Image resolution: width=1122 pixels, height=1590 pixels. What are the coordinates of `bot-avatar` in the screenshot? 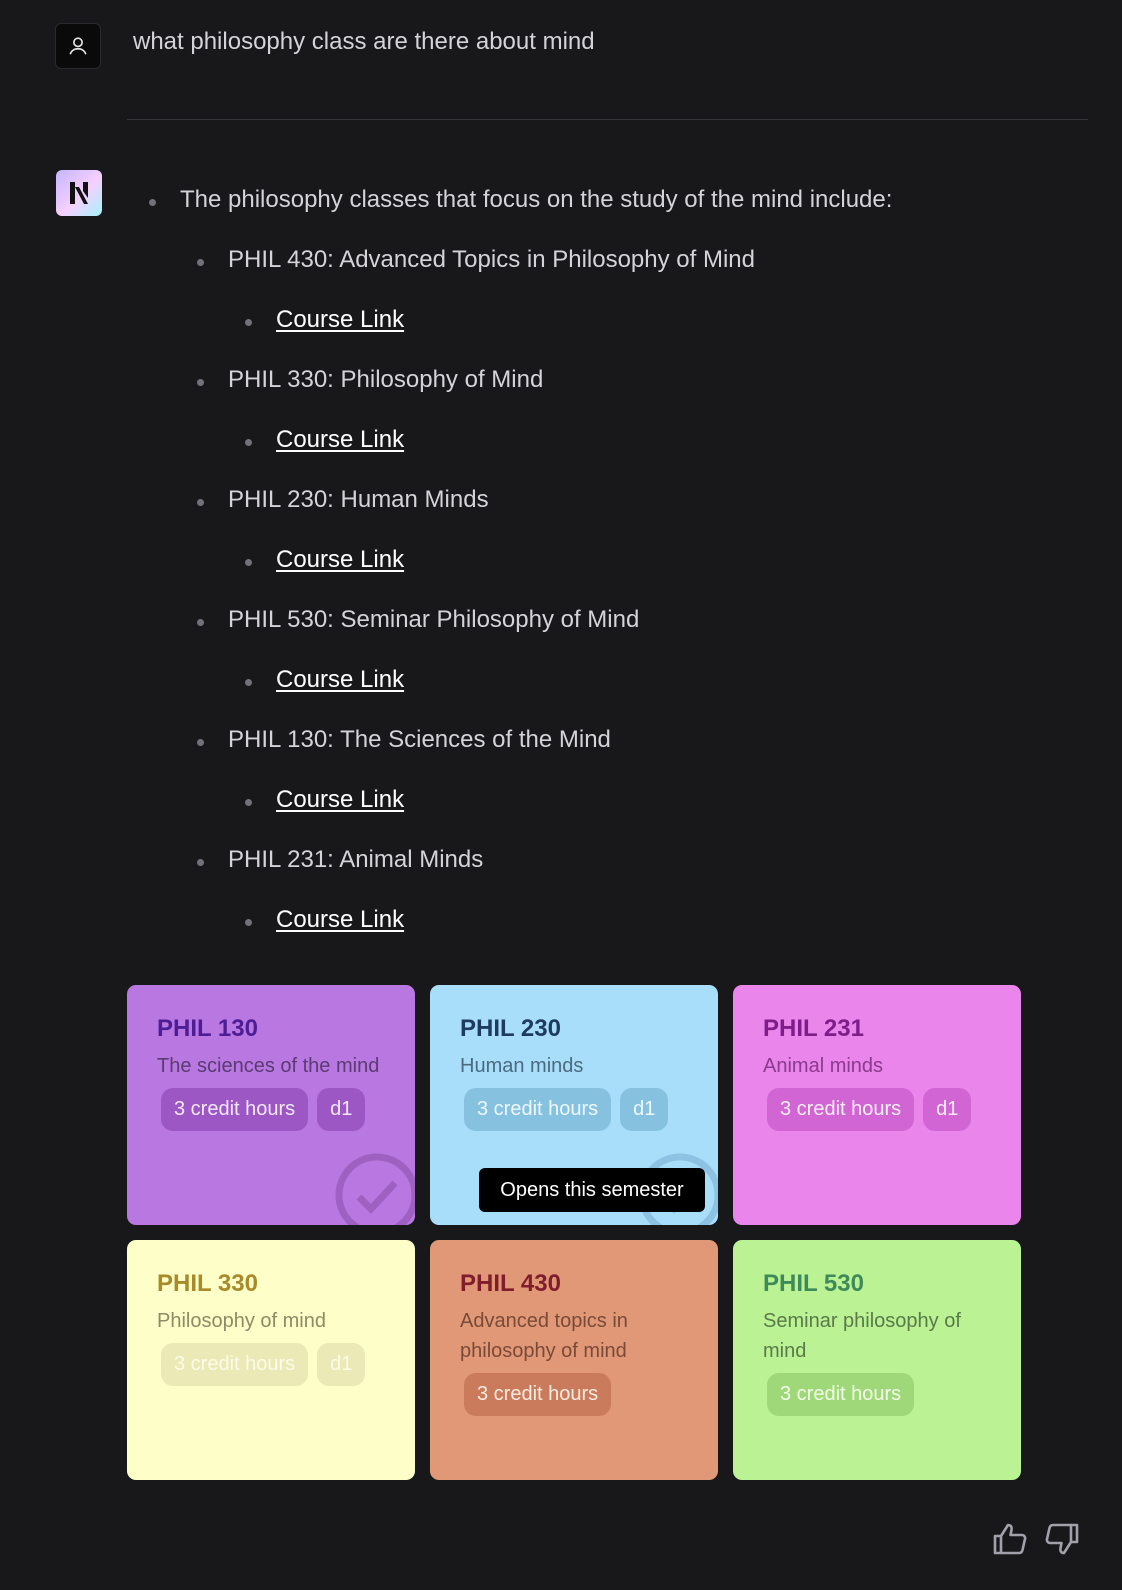 It's located at (79, 193).